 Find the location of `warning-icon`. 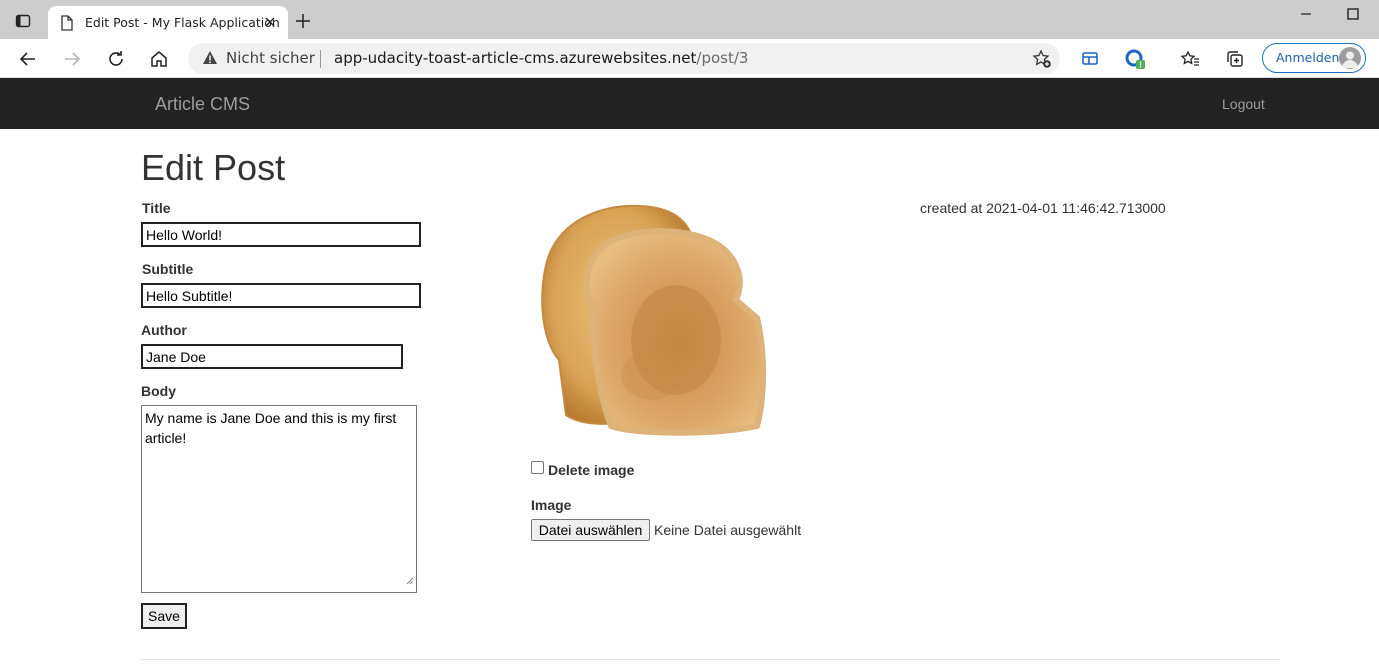

warning-icon is located at coordinates (210, 60).